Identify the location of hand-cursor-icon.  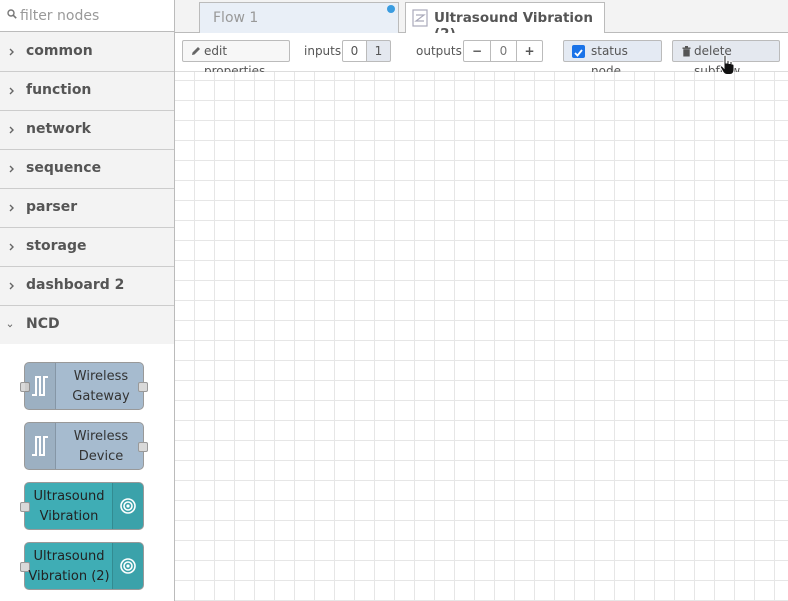
(727, 64).